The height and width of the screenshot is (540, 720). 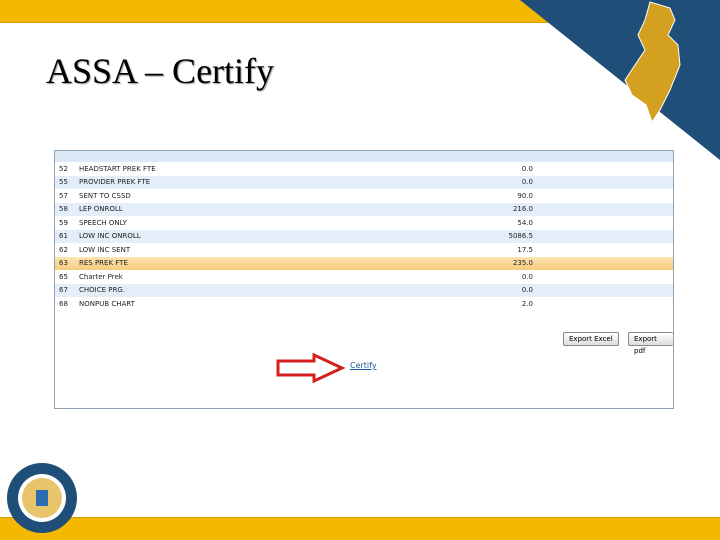 I want to click on row-value: 54.0, so click(x=525, y=222).